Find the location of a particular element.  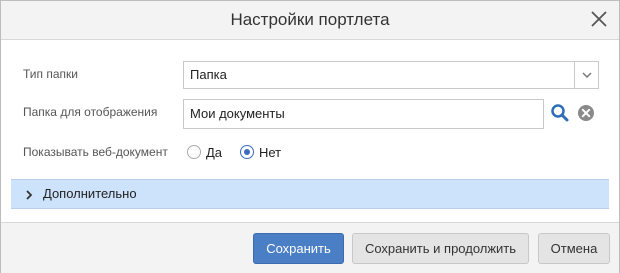

display-folder-label: Папка для отображения is located at coordinates (90, 112).